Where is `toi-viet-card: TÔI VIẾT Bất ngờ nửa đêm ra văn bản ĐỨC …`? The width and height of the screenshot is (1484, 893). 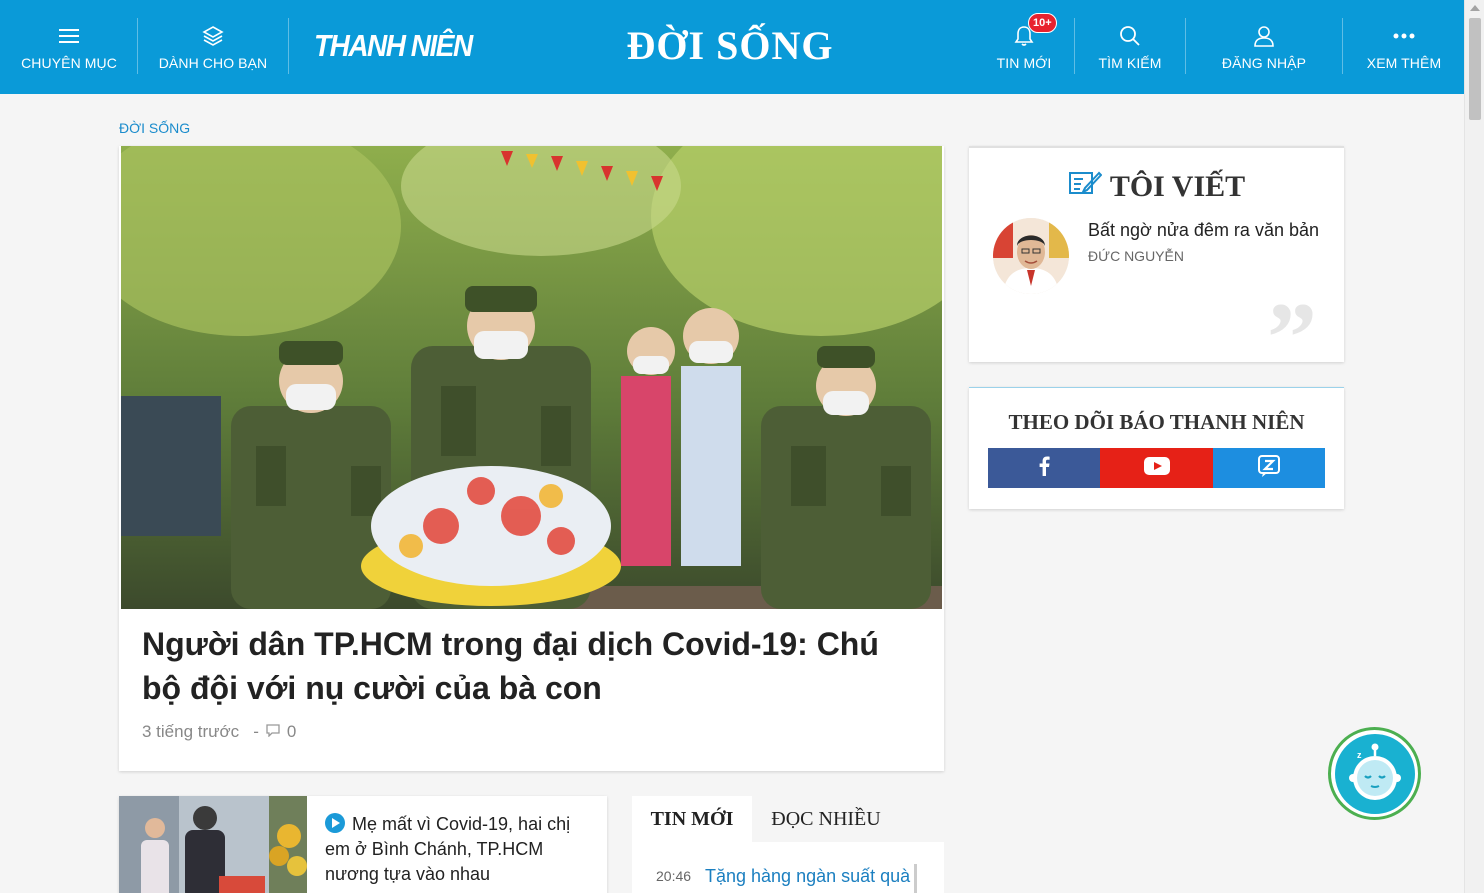 toi-viet-card: TÔI VIẾT Bất ngờ nửa đêm ra văn bản ĐỨC … is located at coordinates (1156, 267).